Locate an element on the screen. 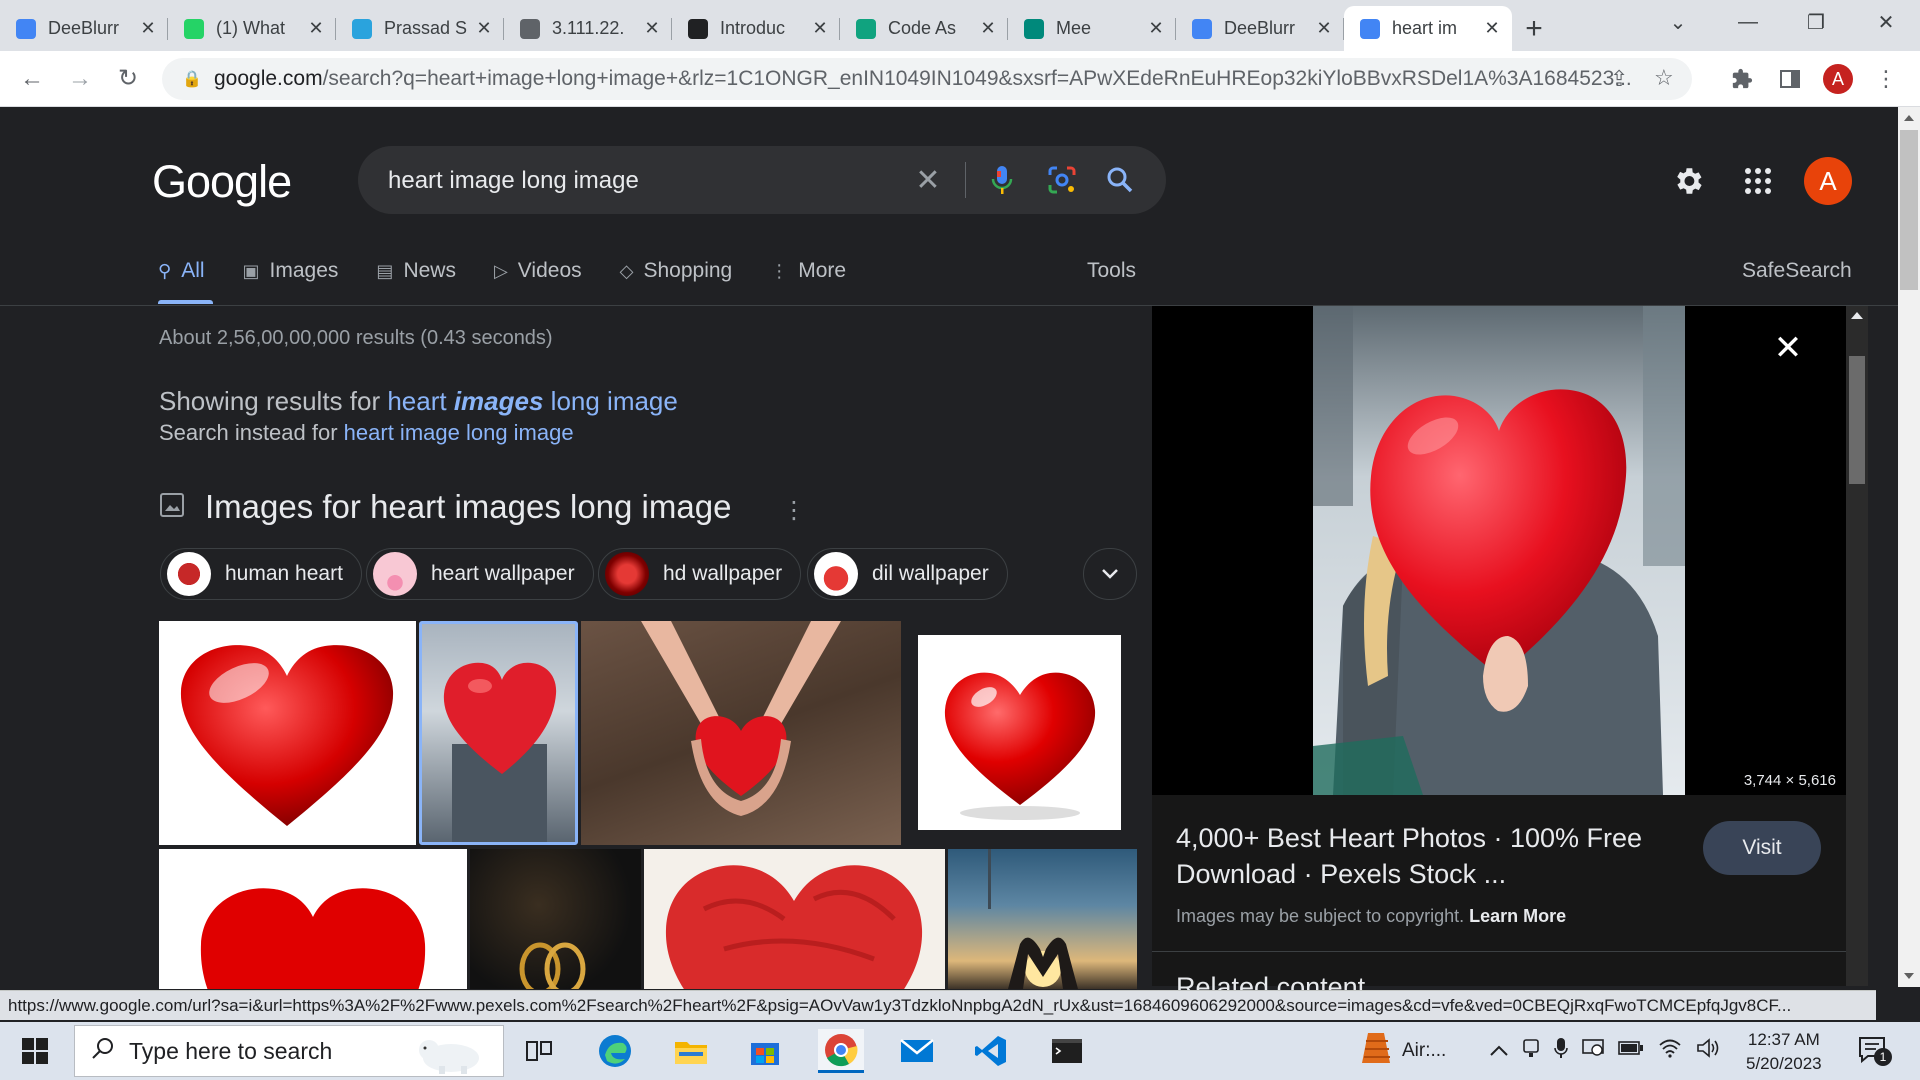 The image size is (1920, 1080). menu-kebab-icon: ⋮ is located at coordinates (1886, 79).